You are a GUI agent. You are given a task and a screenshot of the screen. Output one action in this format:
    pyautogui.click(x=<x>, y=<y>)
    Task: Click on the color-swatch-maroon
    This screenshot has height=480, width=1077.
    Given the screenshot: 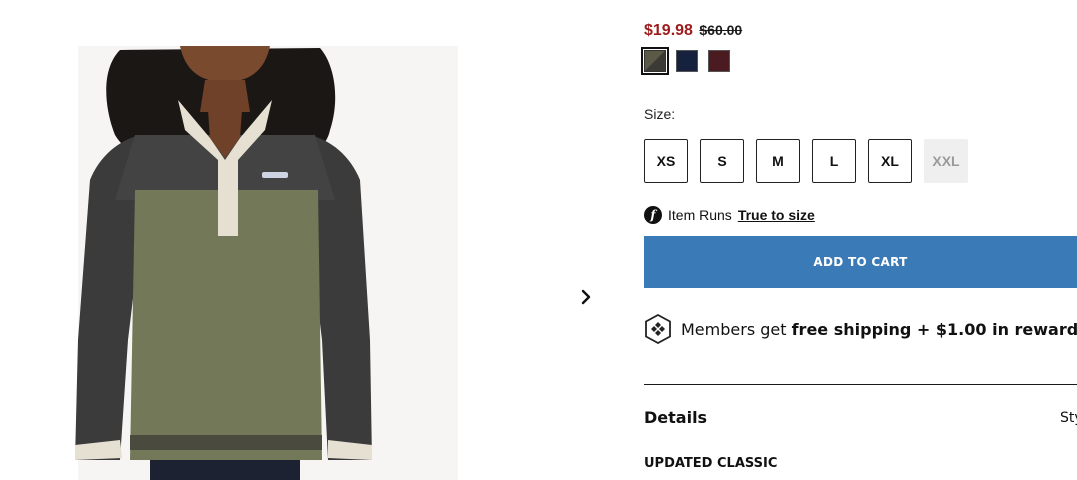 What is the action you would take?
    pyautogui.click(x=719, y=61)
    